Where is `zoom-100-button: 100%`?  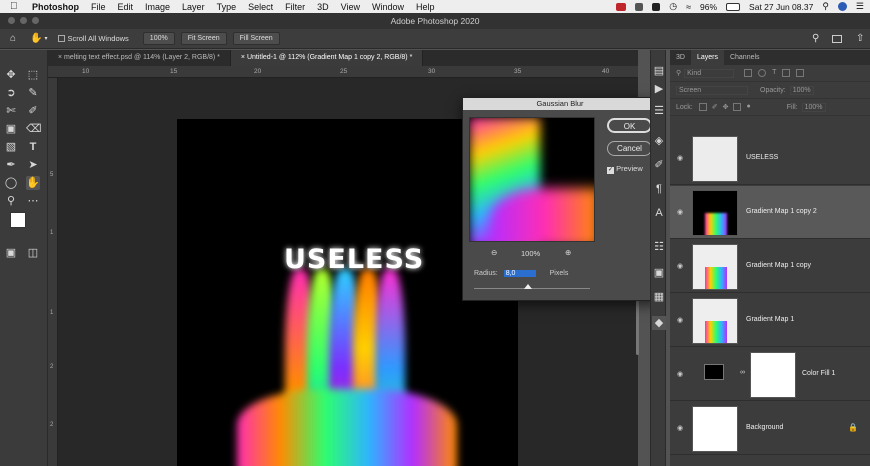 zoom-100-button: 100% is located at coordinates (158, 38).